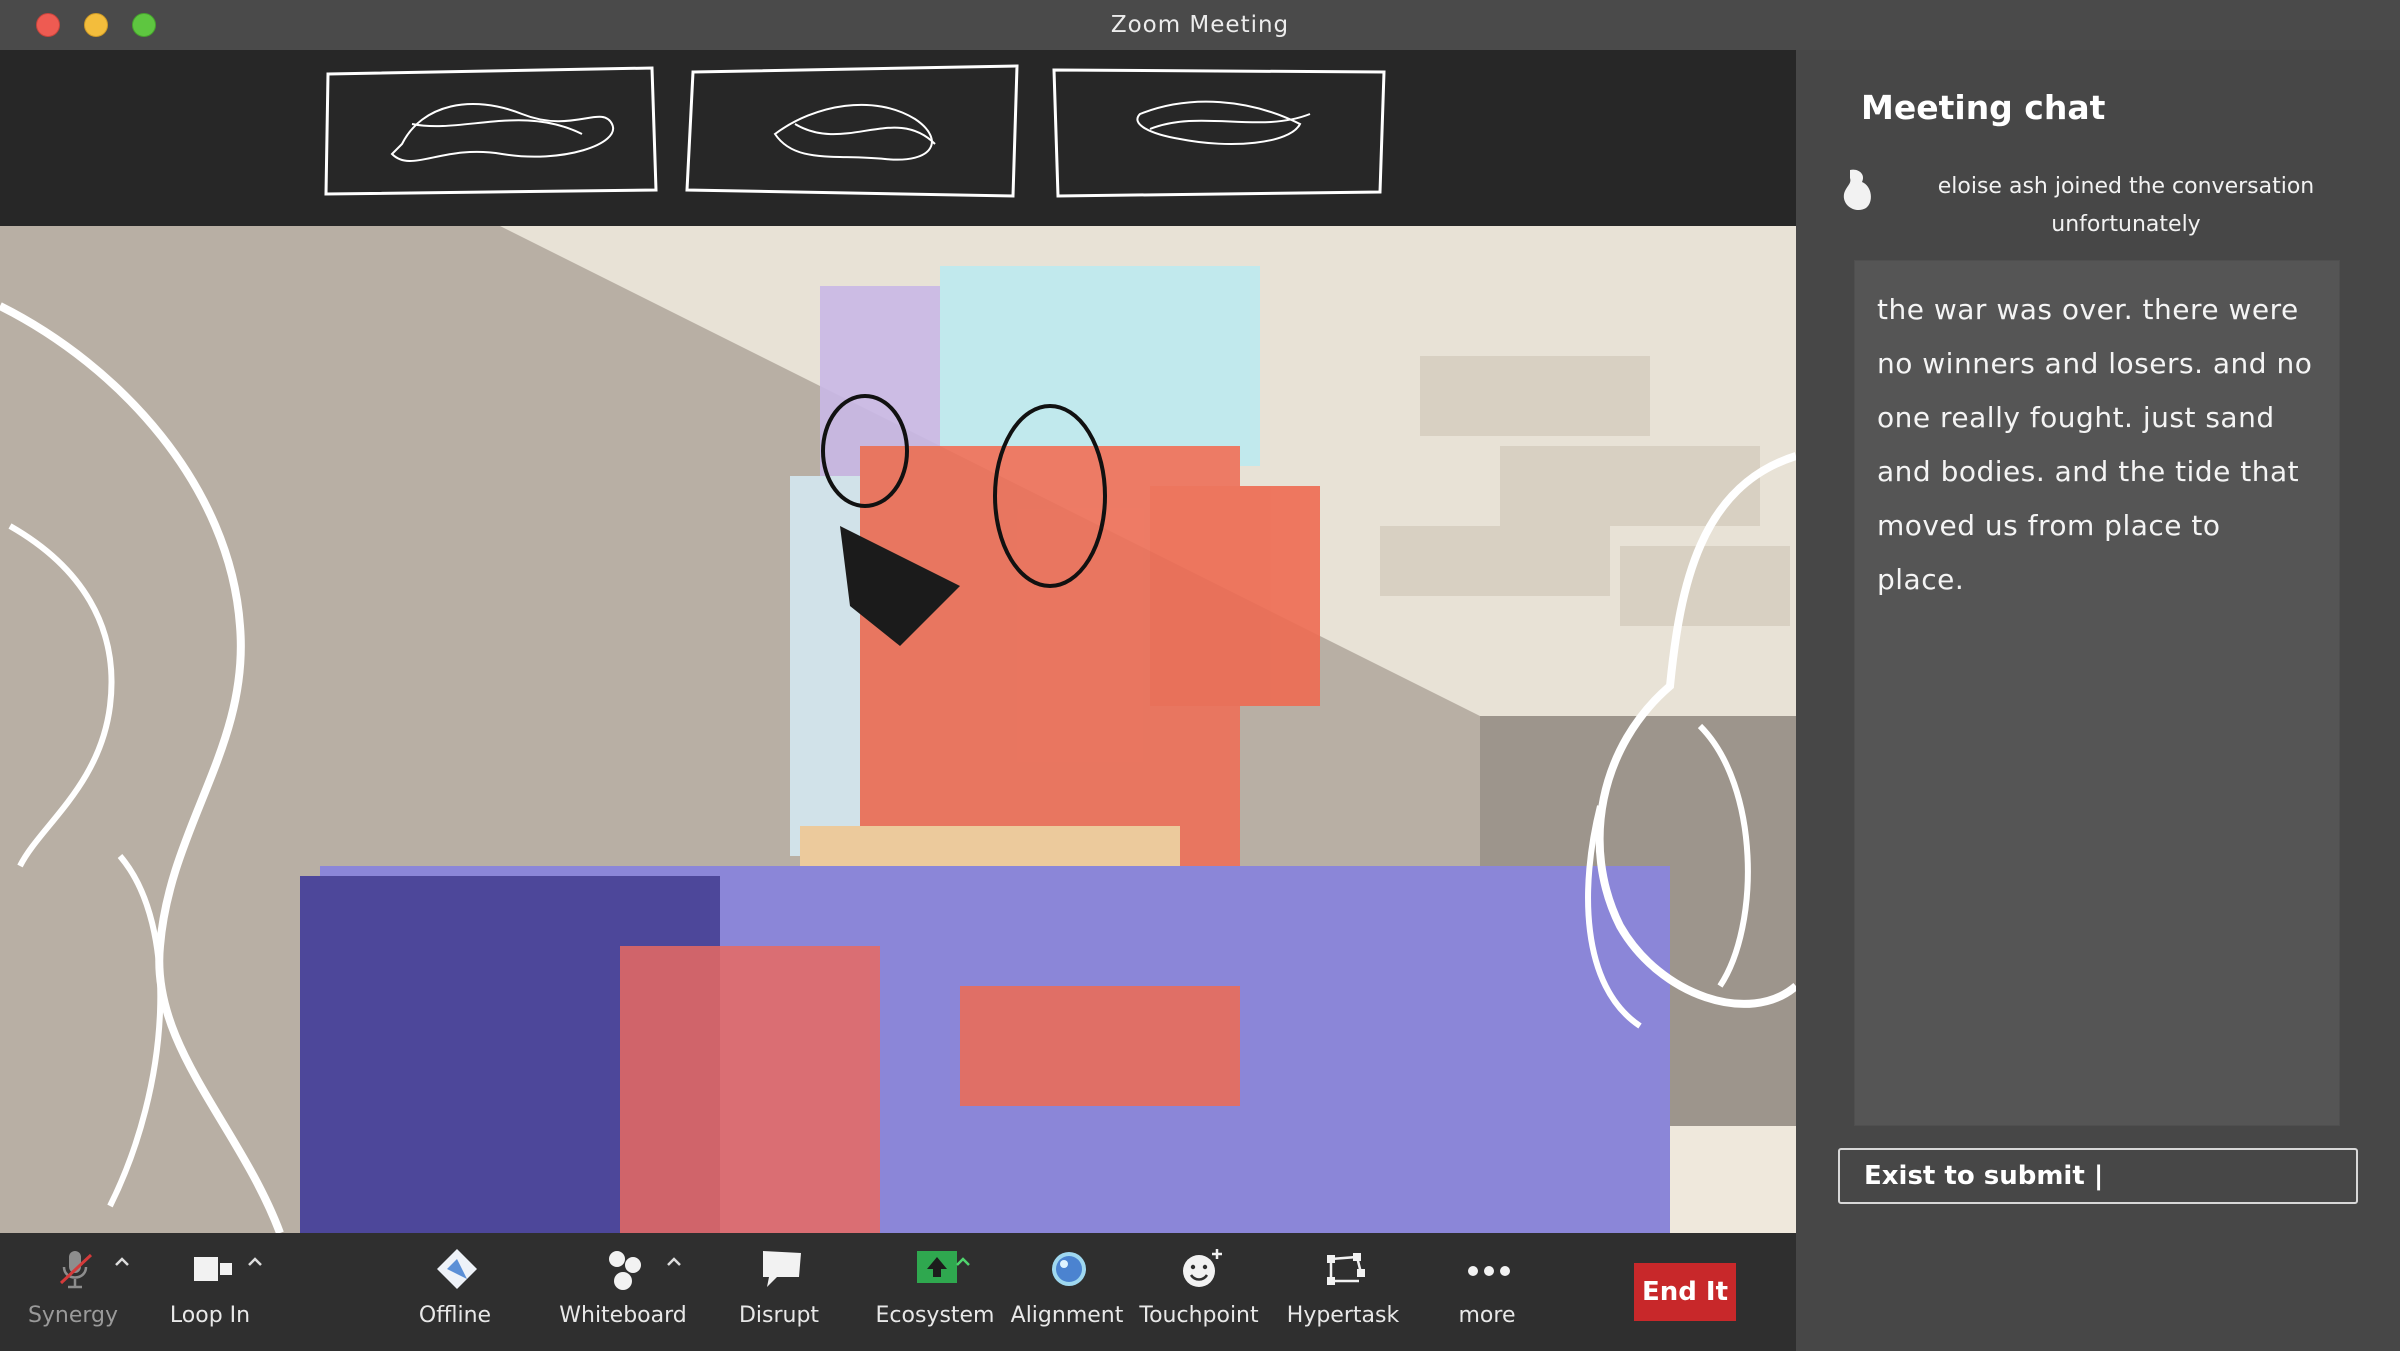 The width and height of the screenshot is (2400, 1351). What do you see at coordinates (935, 1297) in the screenshot?
I see `ecosystem-button: Ecosystem` at bounding box center [935, 1297].